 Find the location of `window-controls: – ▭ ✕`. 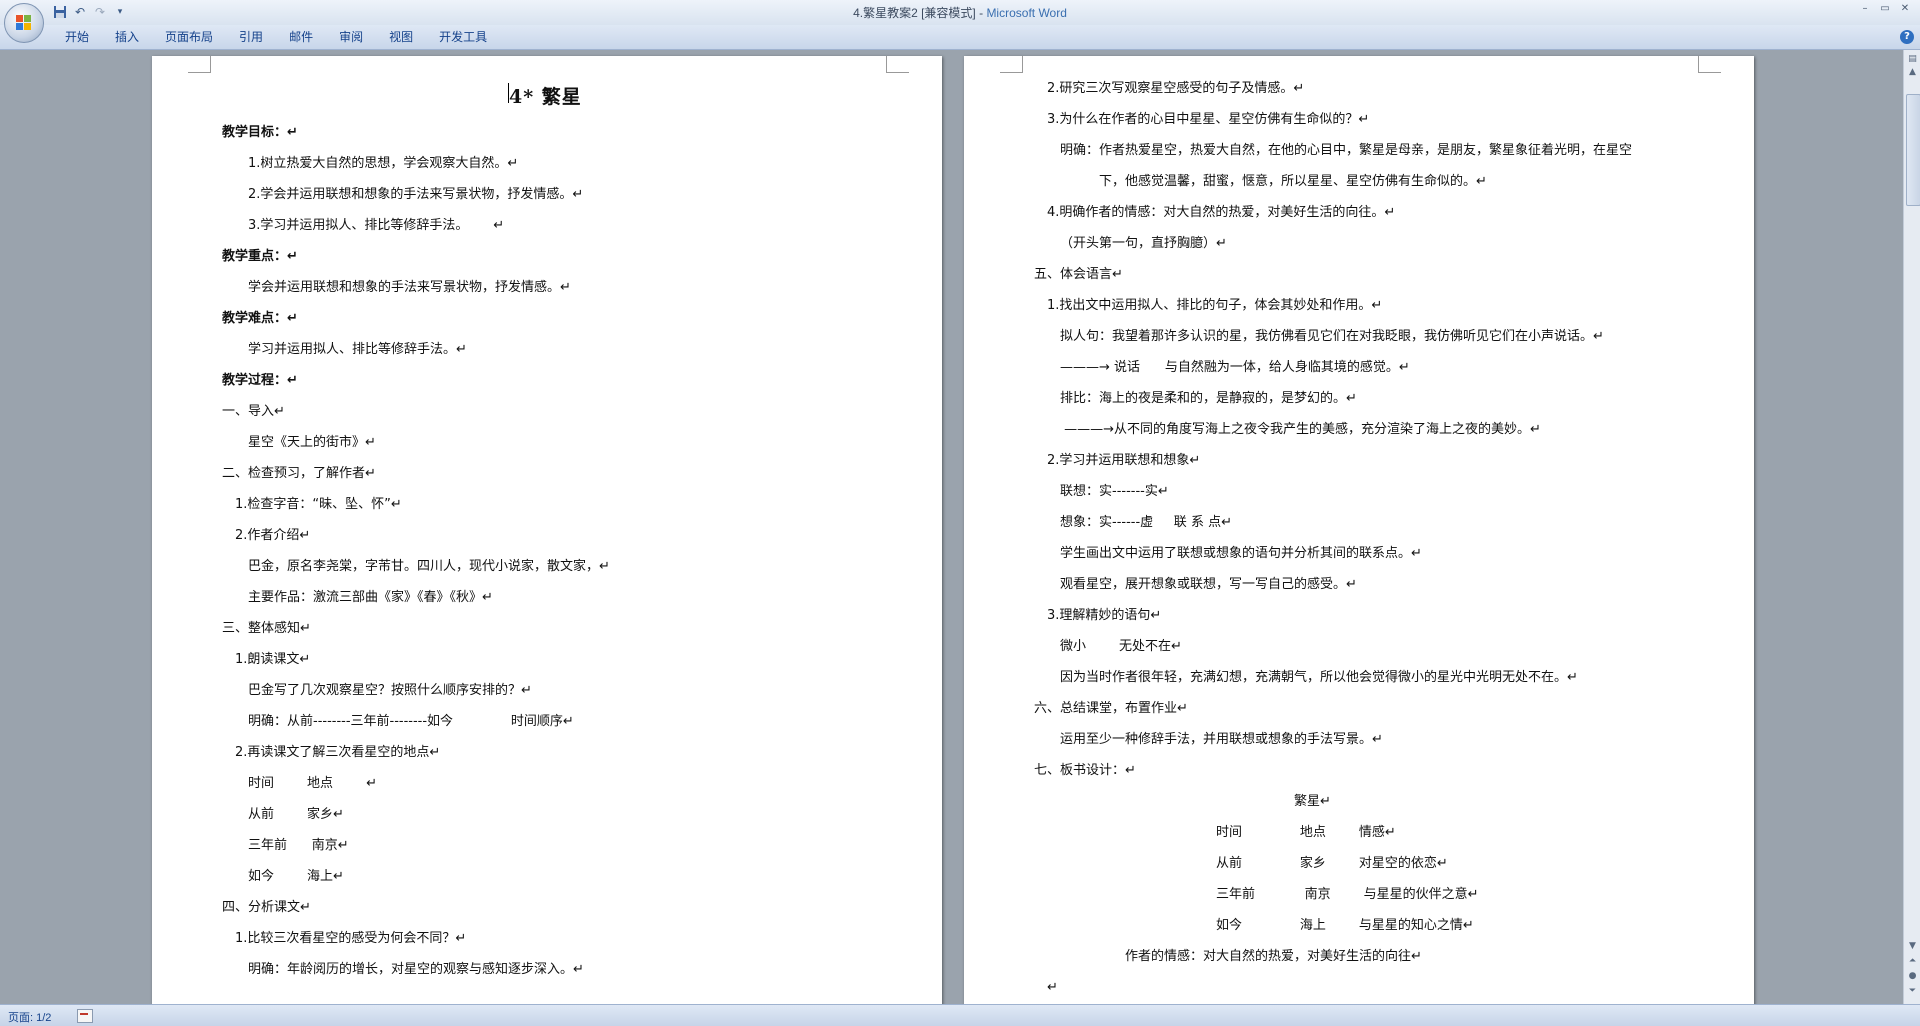

window-controls: – ▭ ✕ is located at coordinates (1885, 9).